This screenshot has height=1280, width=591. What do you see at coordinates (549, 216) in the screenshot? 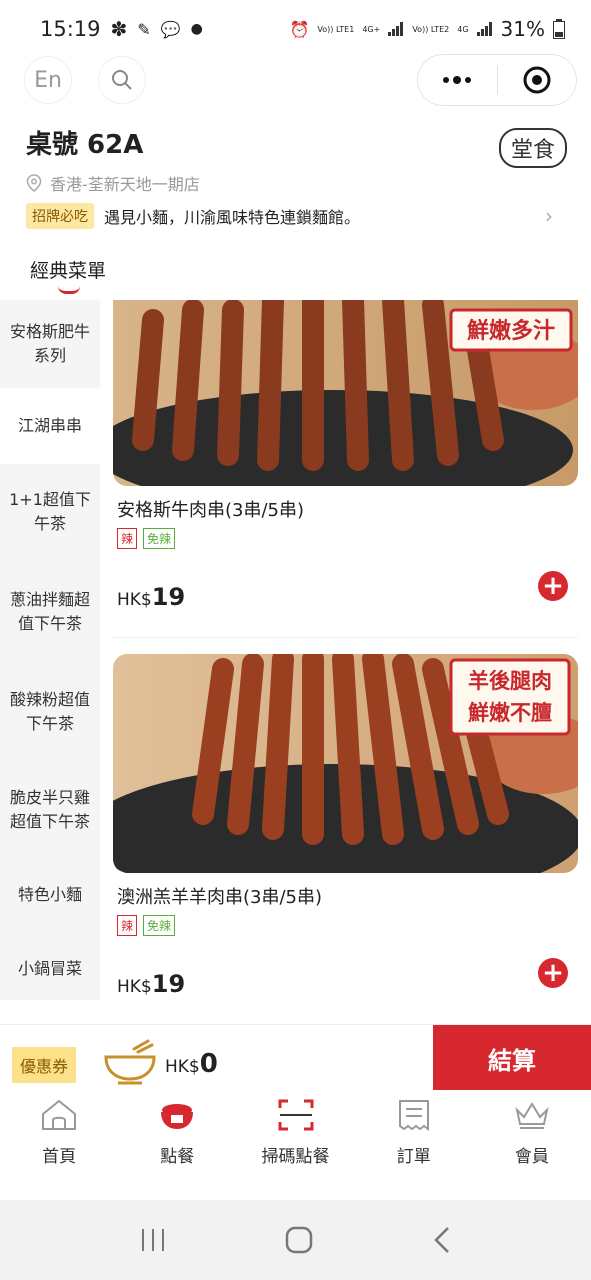
I see `chevron-right-icon: ›` at bounding box center [549, 216].